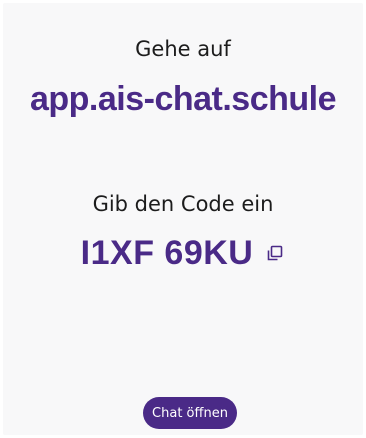  Describe the element at coordinates (183, 49) in the screenshot. I see `step1-label: Gehe auf` at that location.